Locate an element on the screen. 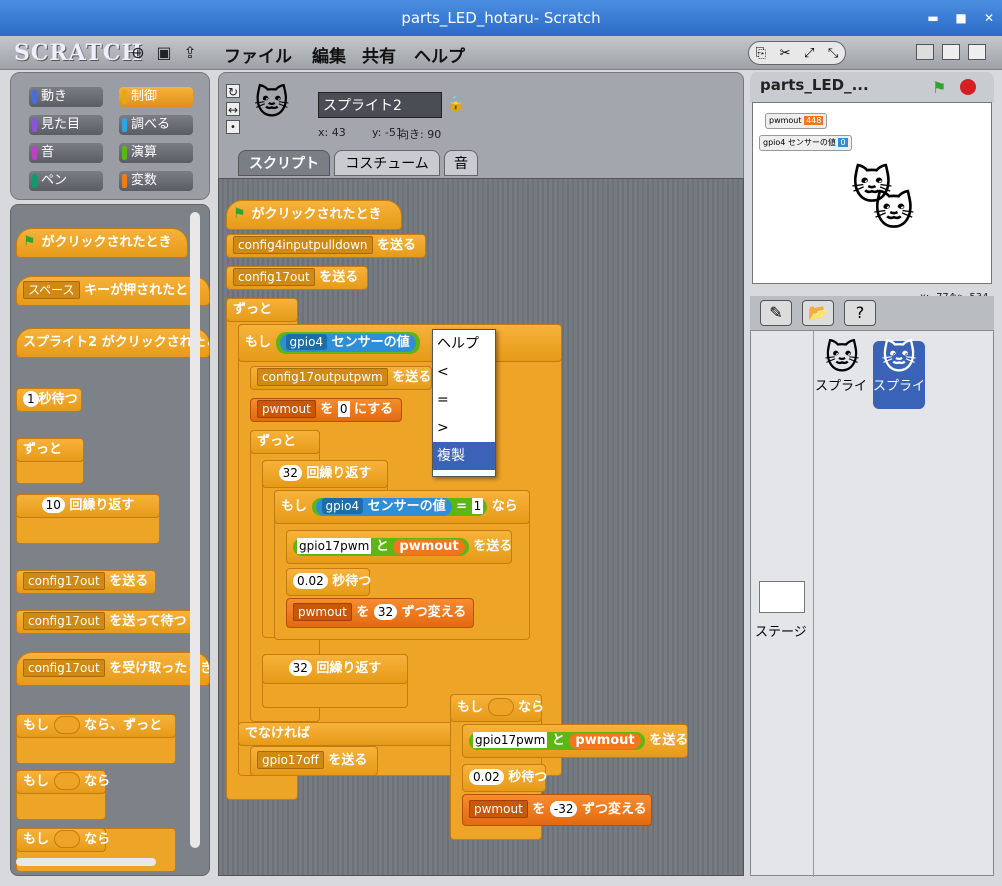  script-broadcast-2: config17out を送る is located at coordinates (297, 278).